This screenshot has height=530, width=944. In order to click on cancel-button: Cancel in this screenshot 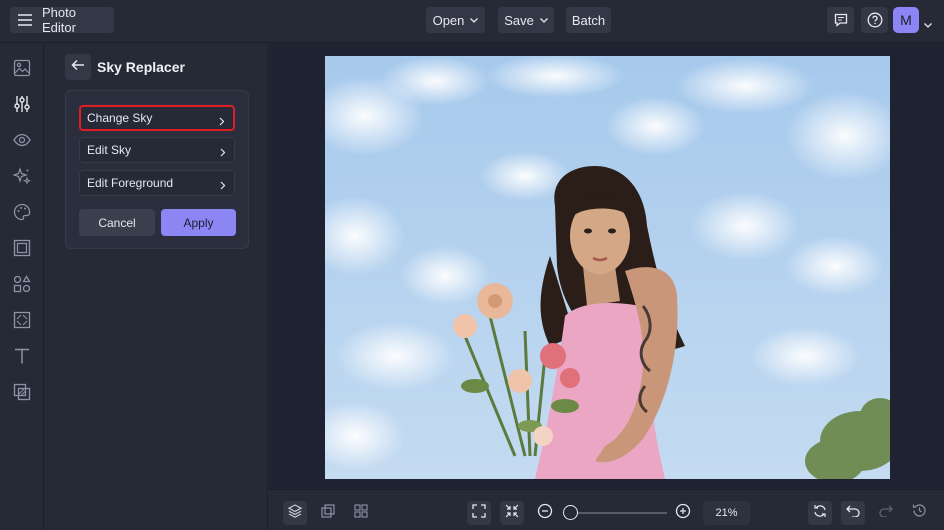, I will do `click(117, 222)`.